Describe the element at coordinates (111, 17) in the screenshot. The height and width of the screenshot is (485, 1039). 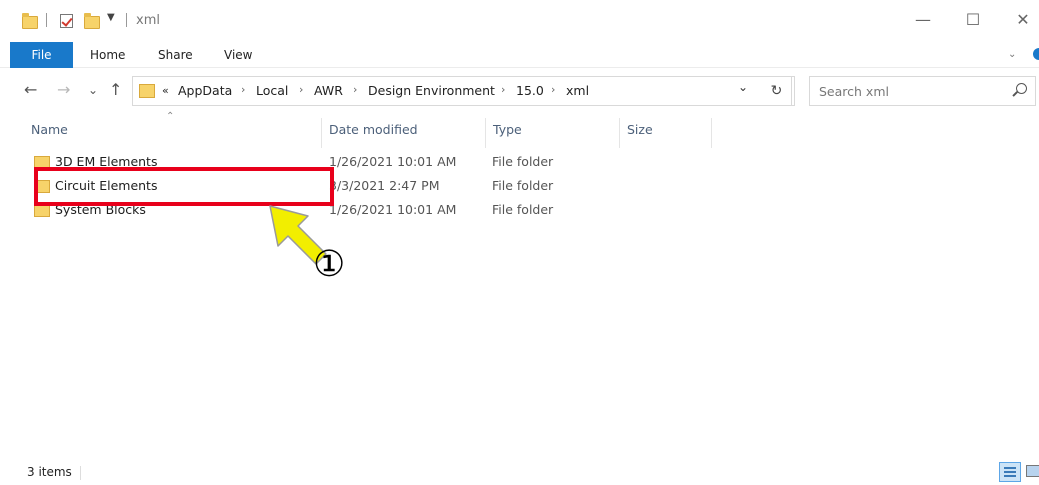
I see `customize-toolbar-icon: ▼` at that location.